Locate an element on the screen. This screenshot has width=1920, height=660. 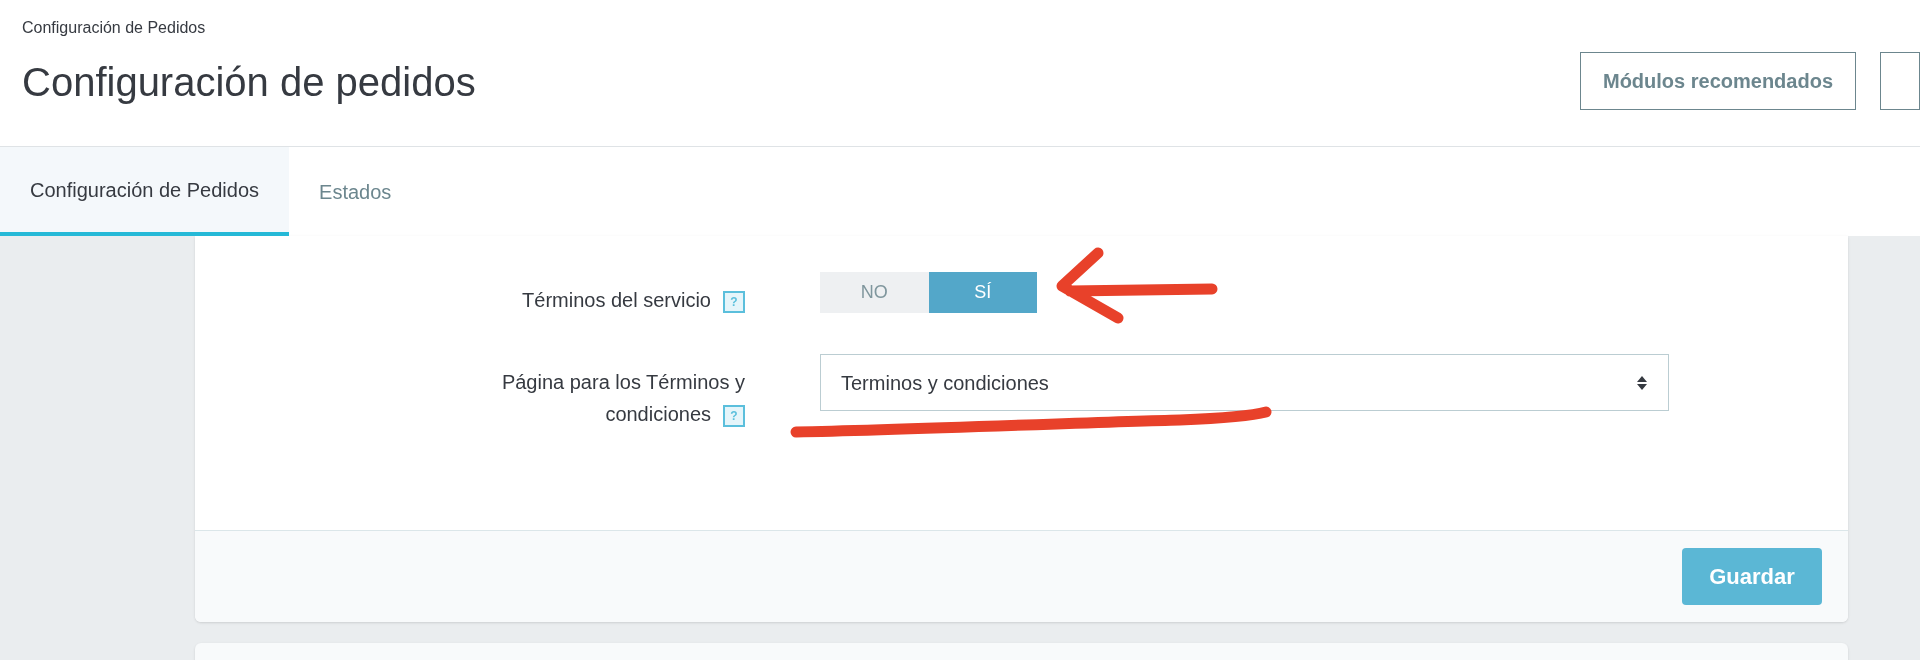
yes-no-switch: NO SÍ is located at coordinates (928, 292).